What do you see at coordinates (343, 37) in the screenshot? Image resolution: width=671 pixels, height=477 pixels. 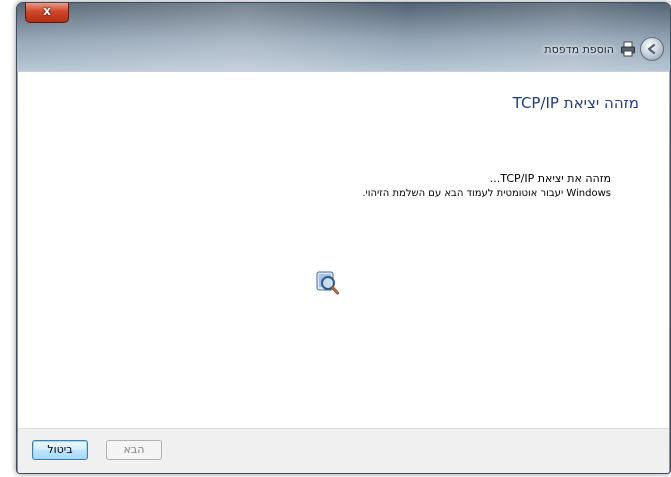 I see `title-bar: x הוספת מדפסת` at bounding box center [343, 37].